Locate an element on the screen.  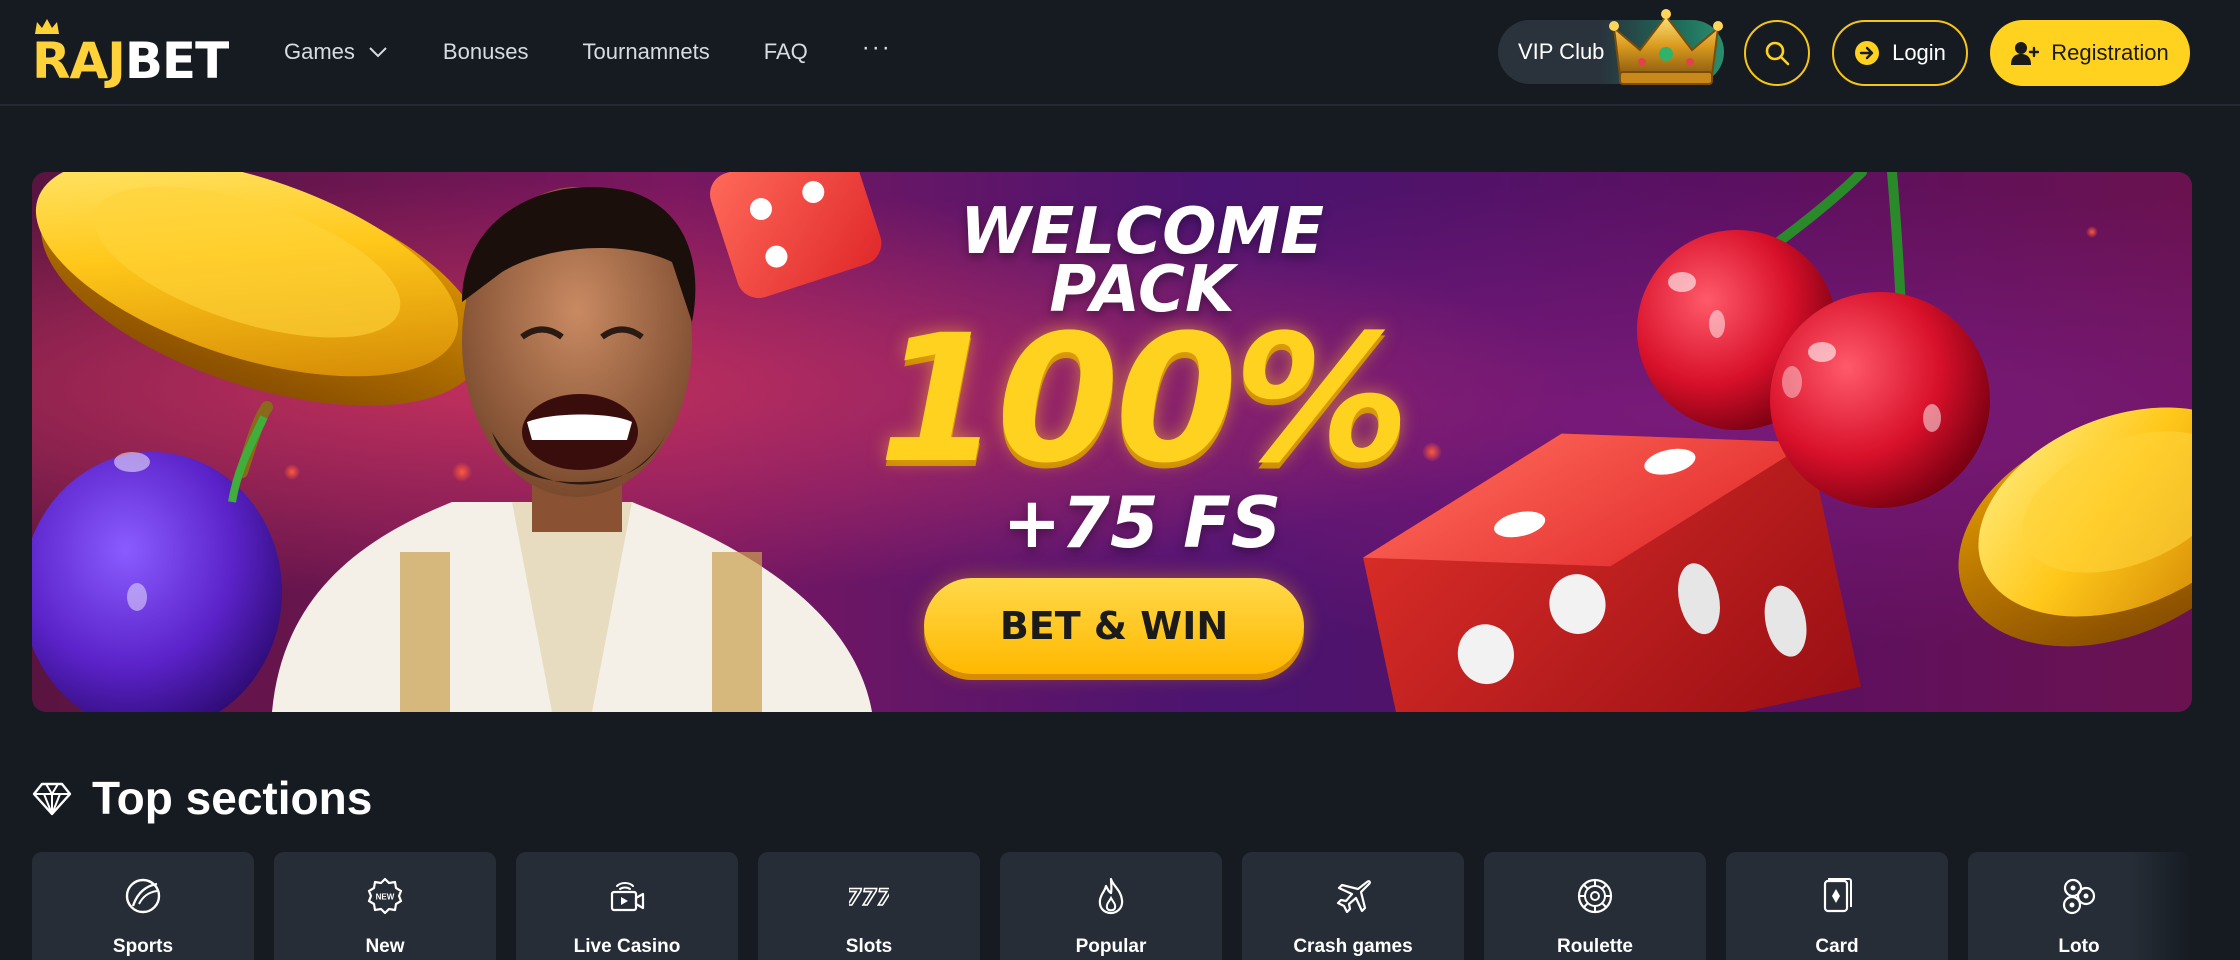
login-button: Login is located at coordinates (1900, 53).